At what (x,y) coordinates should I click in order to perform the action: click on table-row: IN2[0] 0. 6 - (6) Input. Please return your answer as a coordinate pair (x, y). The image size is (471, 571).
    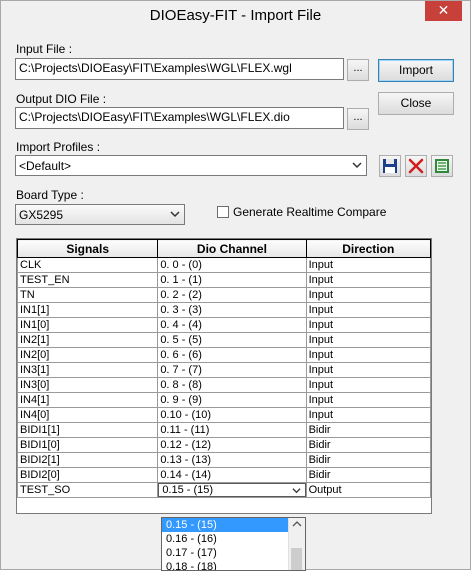
    Looking at the image, I should click on (224, 355).